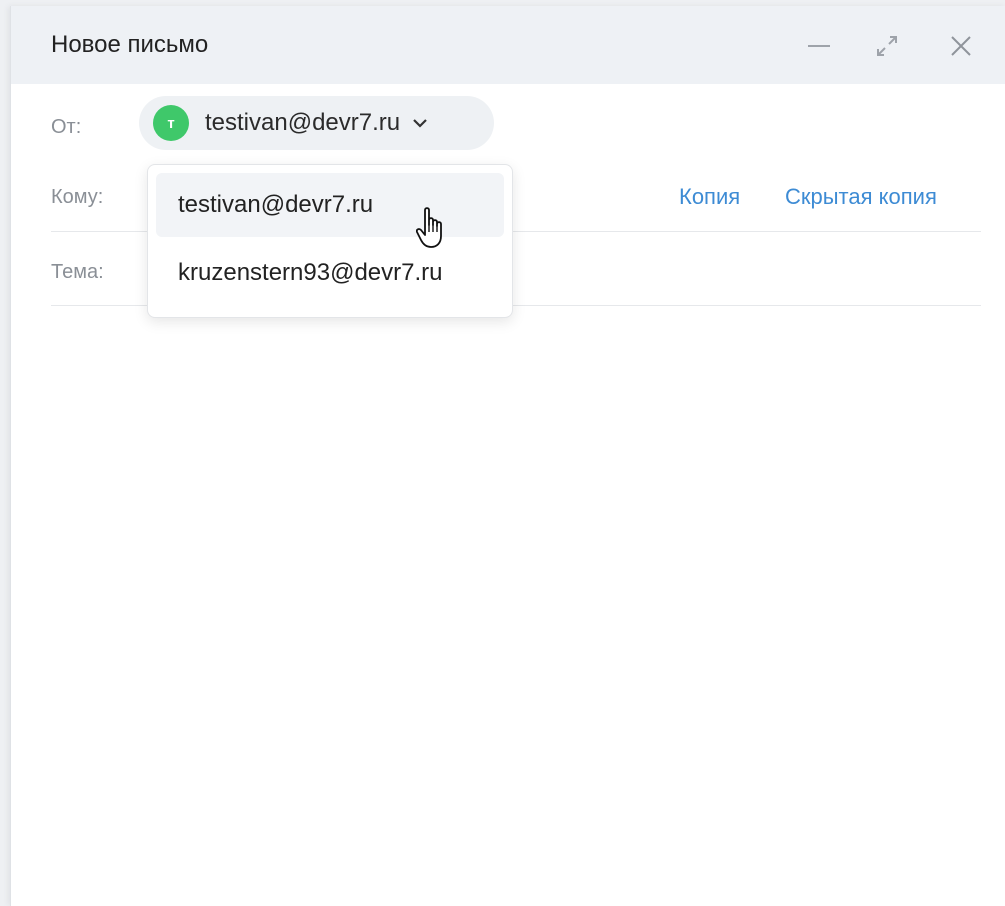 The height and width of the screenshot is (906, 1005). I want to click on compose-title: Новое письмо, so click(130, 44).